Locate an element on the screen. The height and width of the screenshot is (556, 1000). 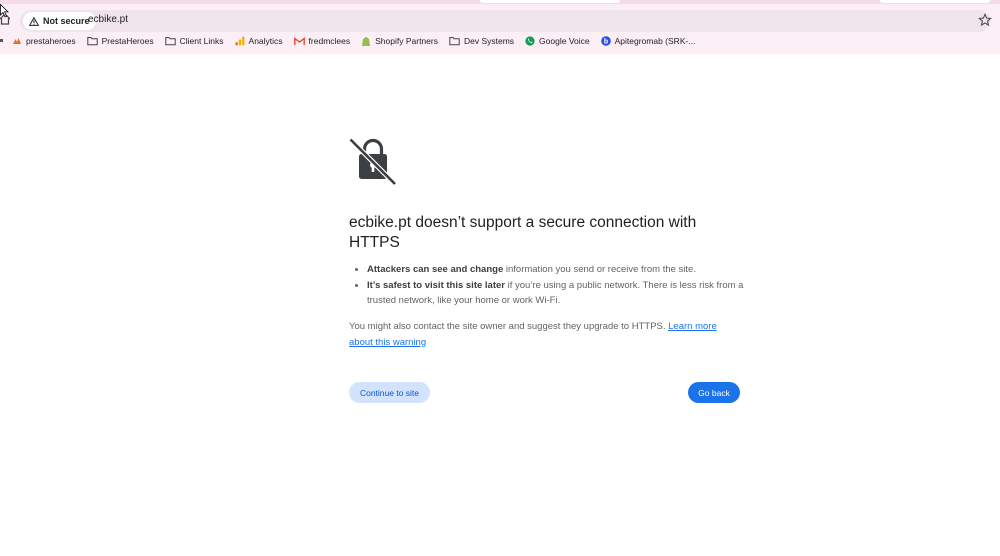
phone-icon is located at coordinates (530, 41).